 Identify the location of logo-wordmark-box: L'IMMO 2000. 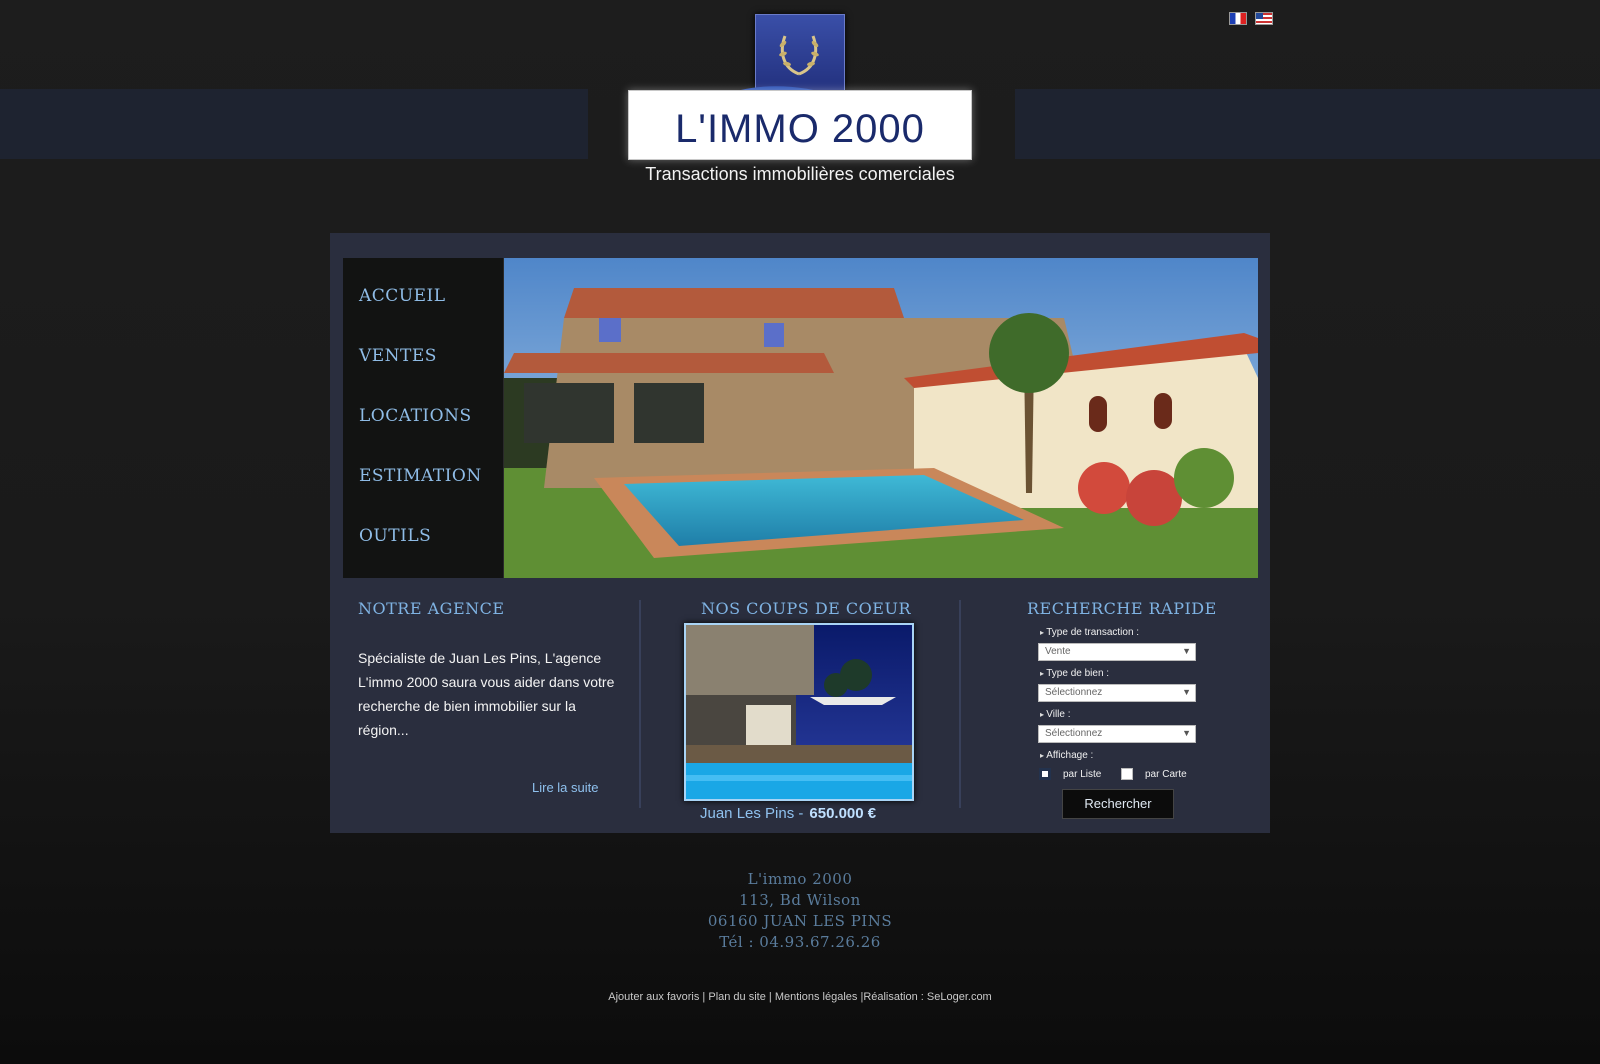
(800, 125).